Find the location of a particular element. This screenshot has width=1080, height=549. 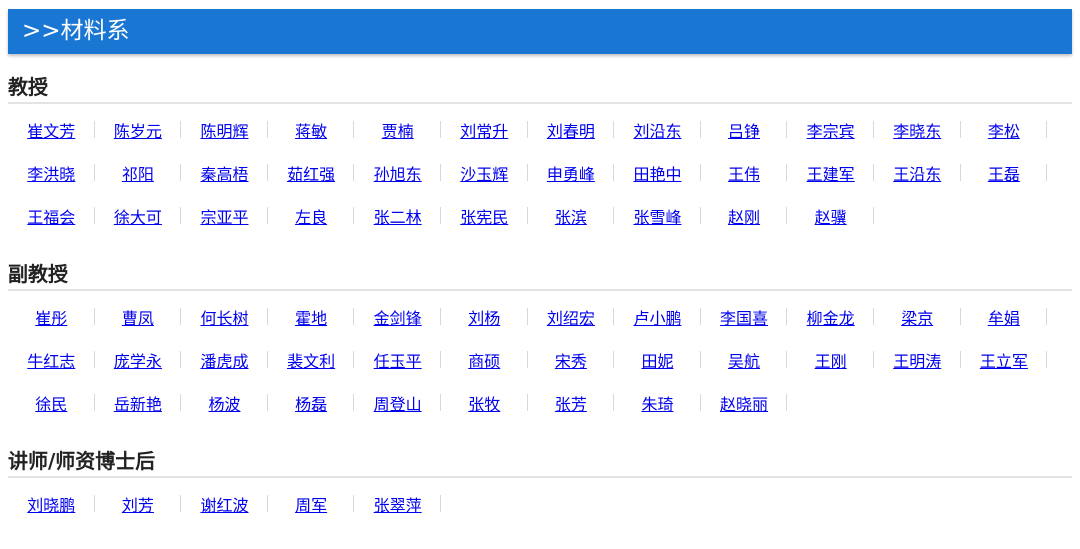

faculty-name-link: 张宪民 is located at coordinates (484, 216).